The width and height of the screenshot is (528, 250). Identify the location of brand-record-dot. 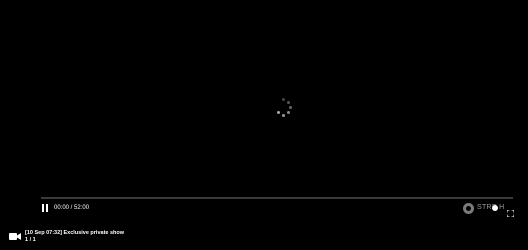
(495, 208).